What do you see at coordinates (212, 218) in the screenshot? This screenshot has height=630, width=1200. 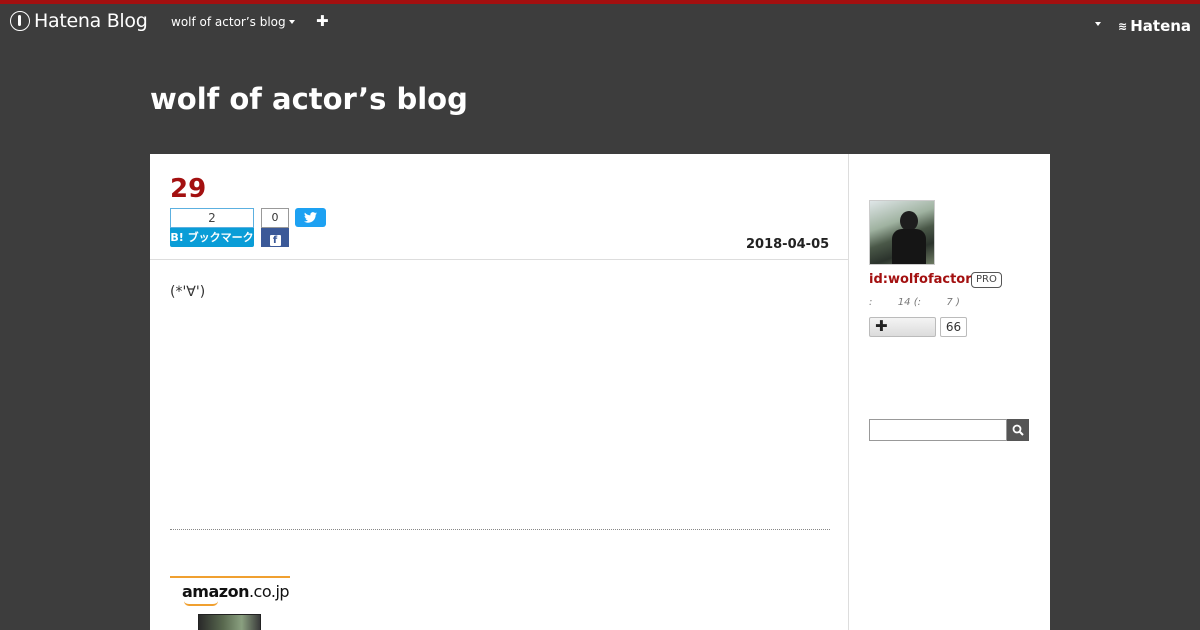 I see `hatena-bookmark-count: 2` at bounding box center [212, 218].